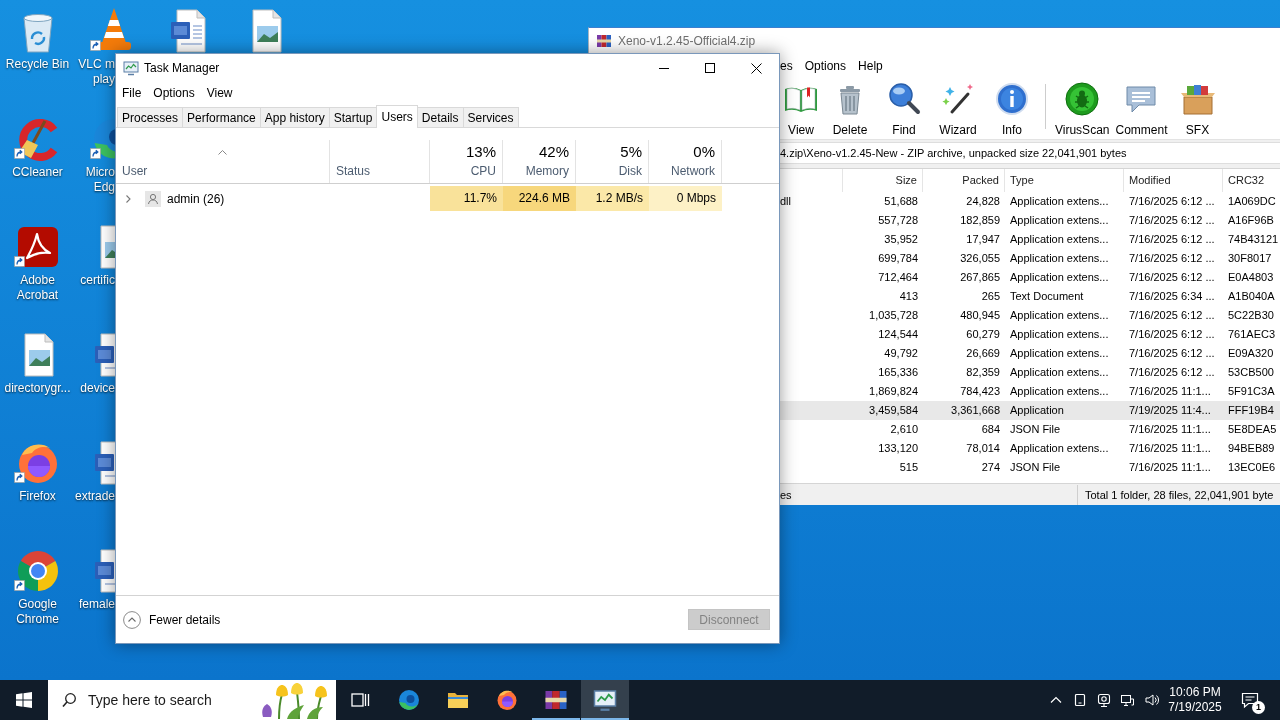 This screenshot has width=1280, height=720. I want to click on file-name: dll, so click(785, 201).